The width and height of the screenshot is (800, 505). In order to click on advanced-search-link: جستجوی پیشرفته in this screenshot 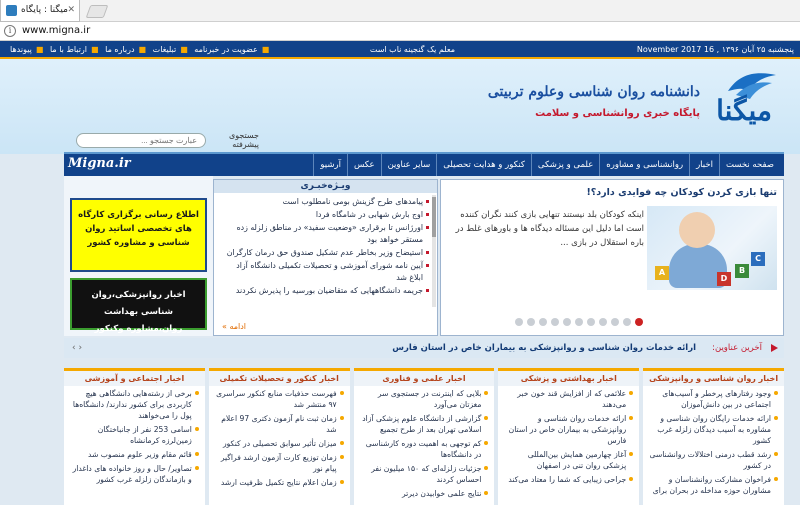, I will do `click(235, 140)`.